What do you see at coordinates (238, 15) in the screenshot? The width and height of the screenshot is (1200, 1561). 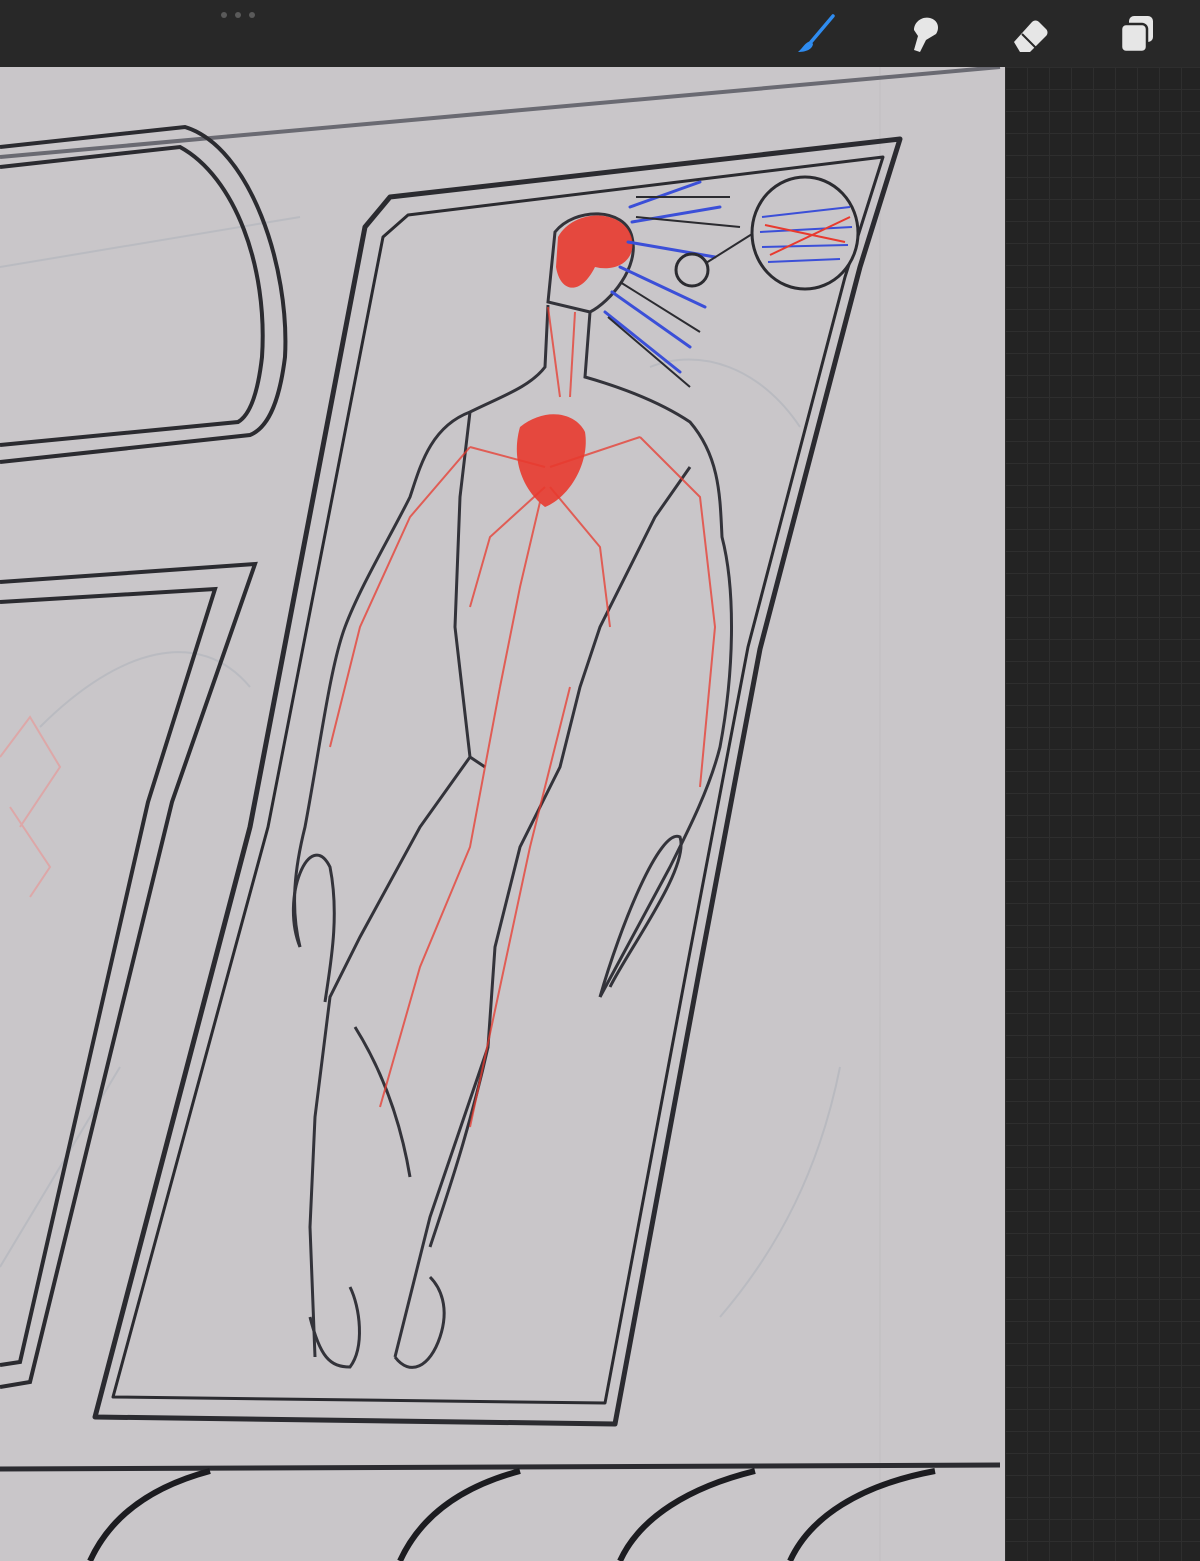 I see `drag-handle` at bounding box center [238, 15].